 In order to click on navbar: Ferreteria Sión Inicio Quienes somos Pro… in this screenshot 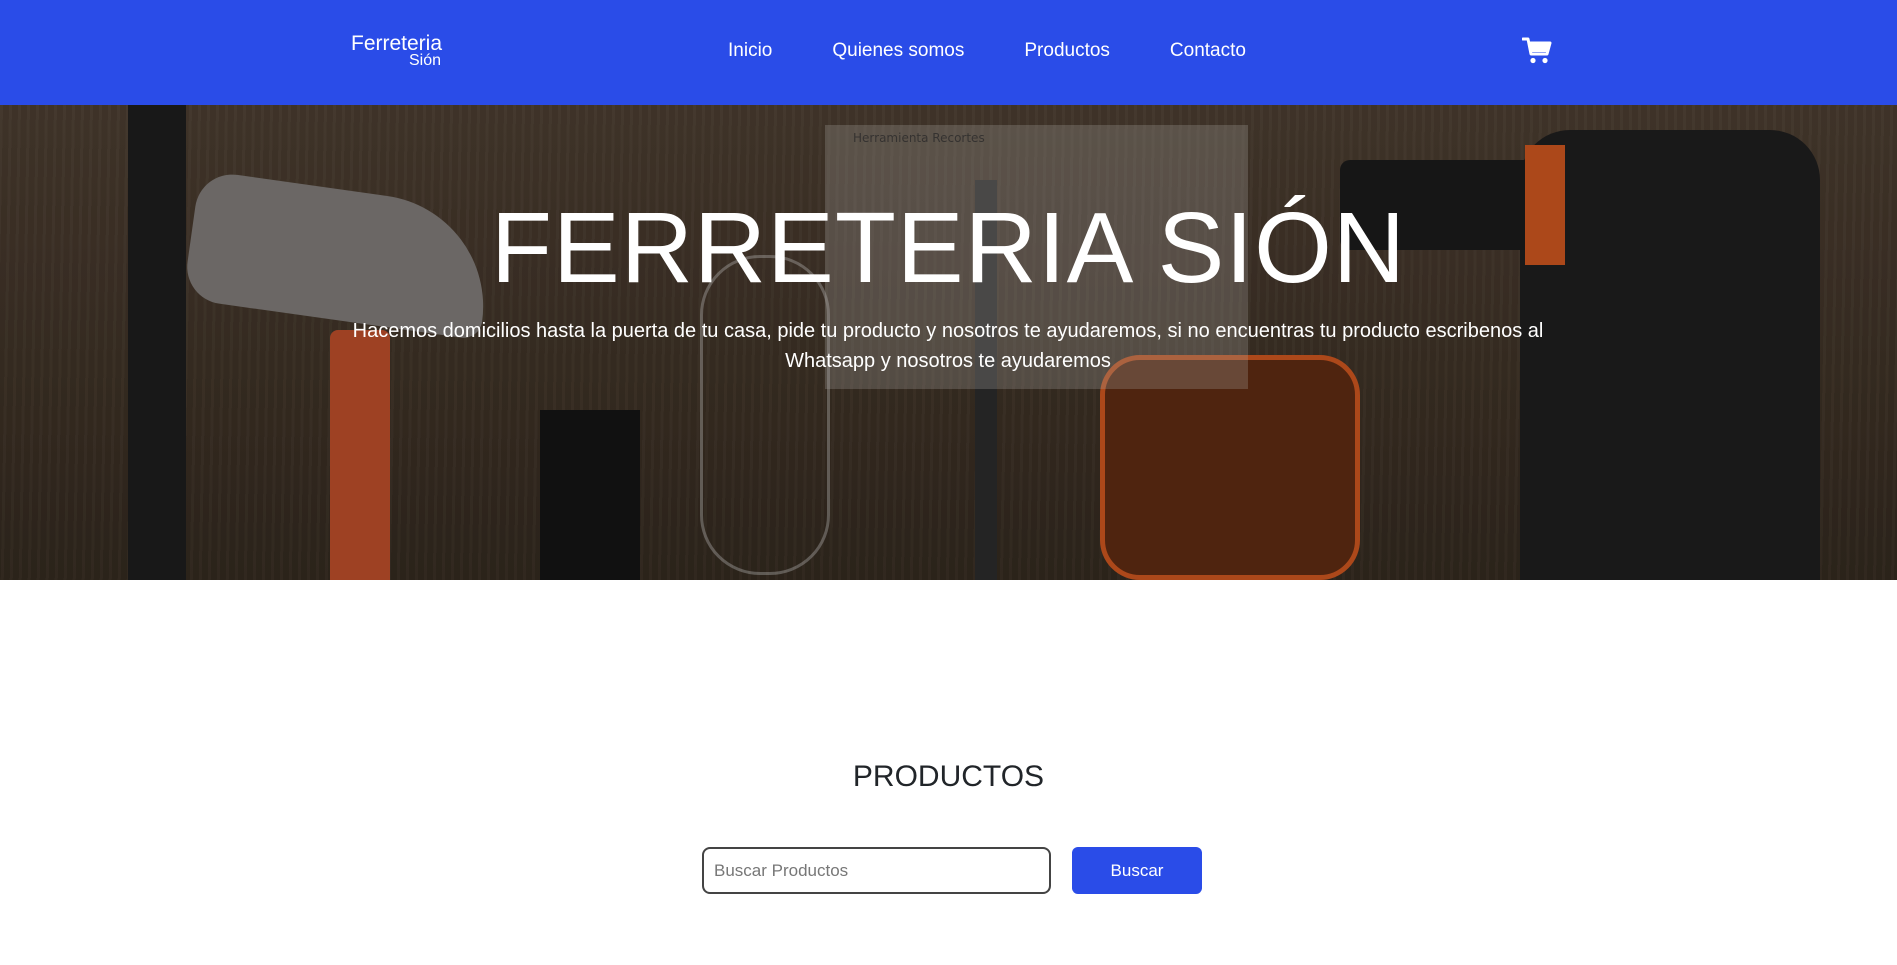, I will do `click(948, 52)`.